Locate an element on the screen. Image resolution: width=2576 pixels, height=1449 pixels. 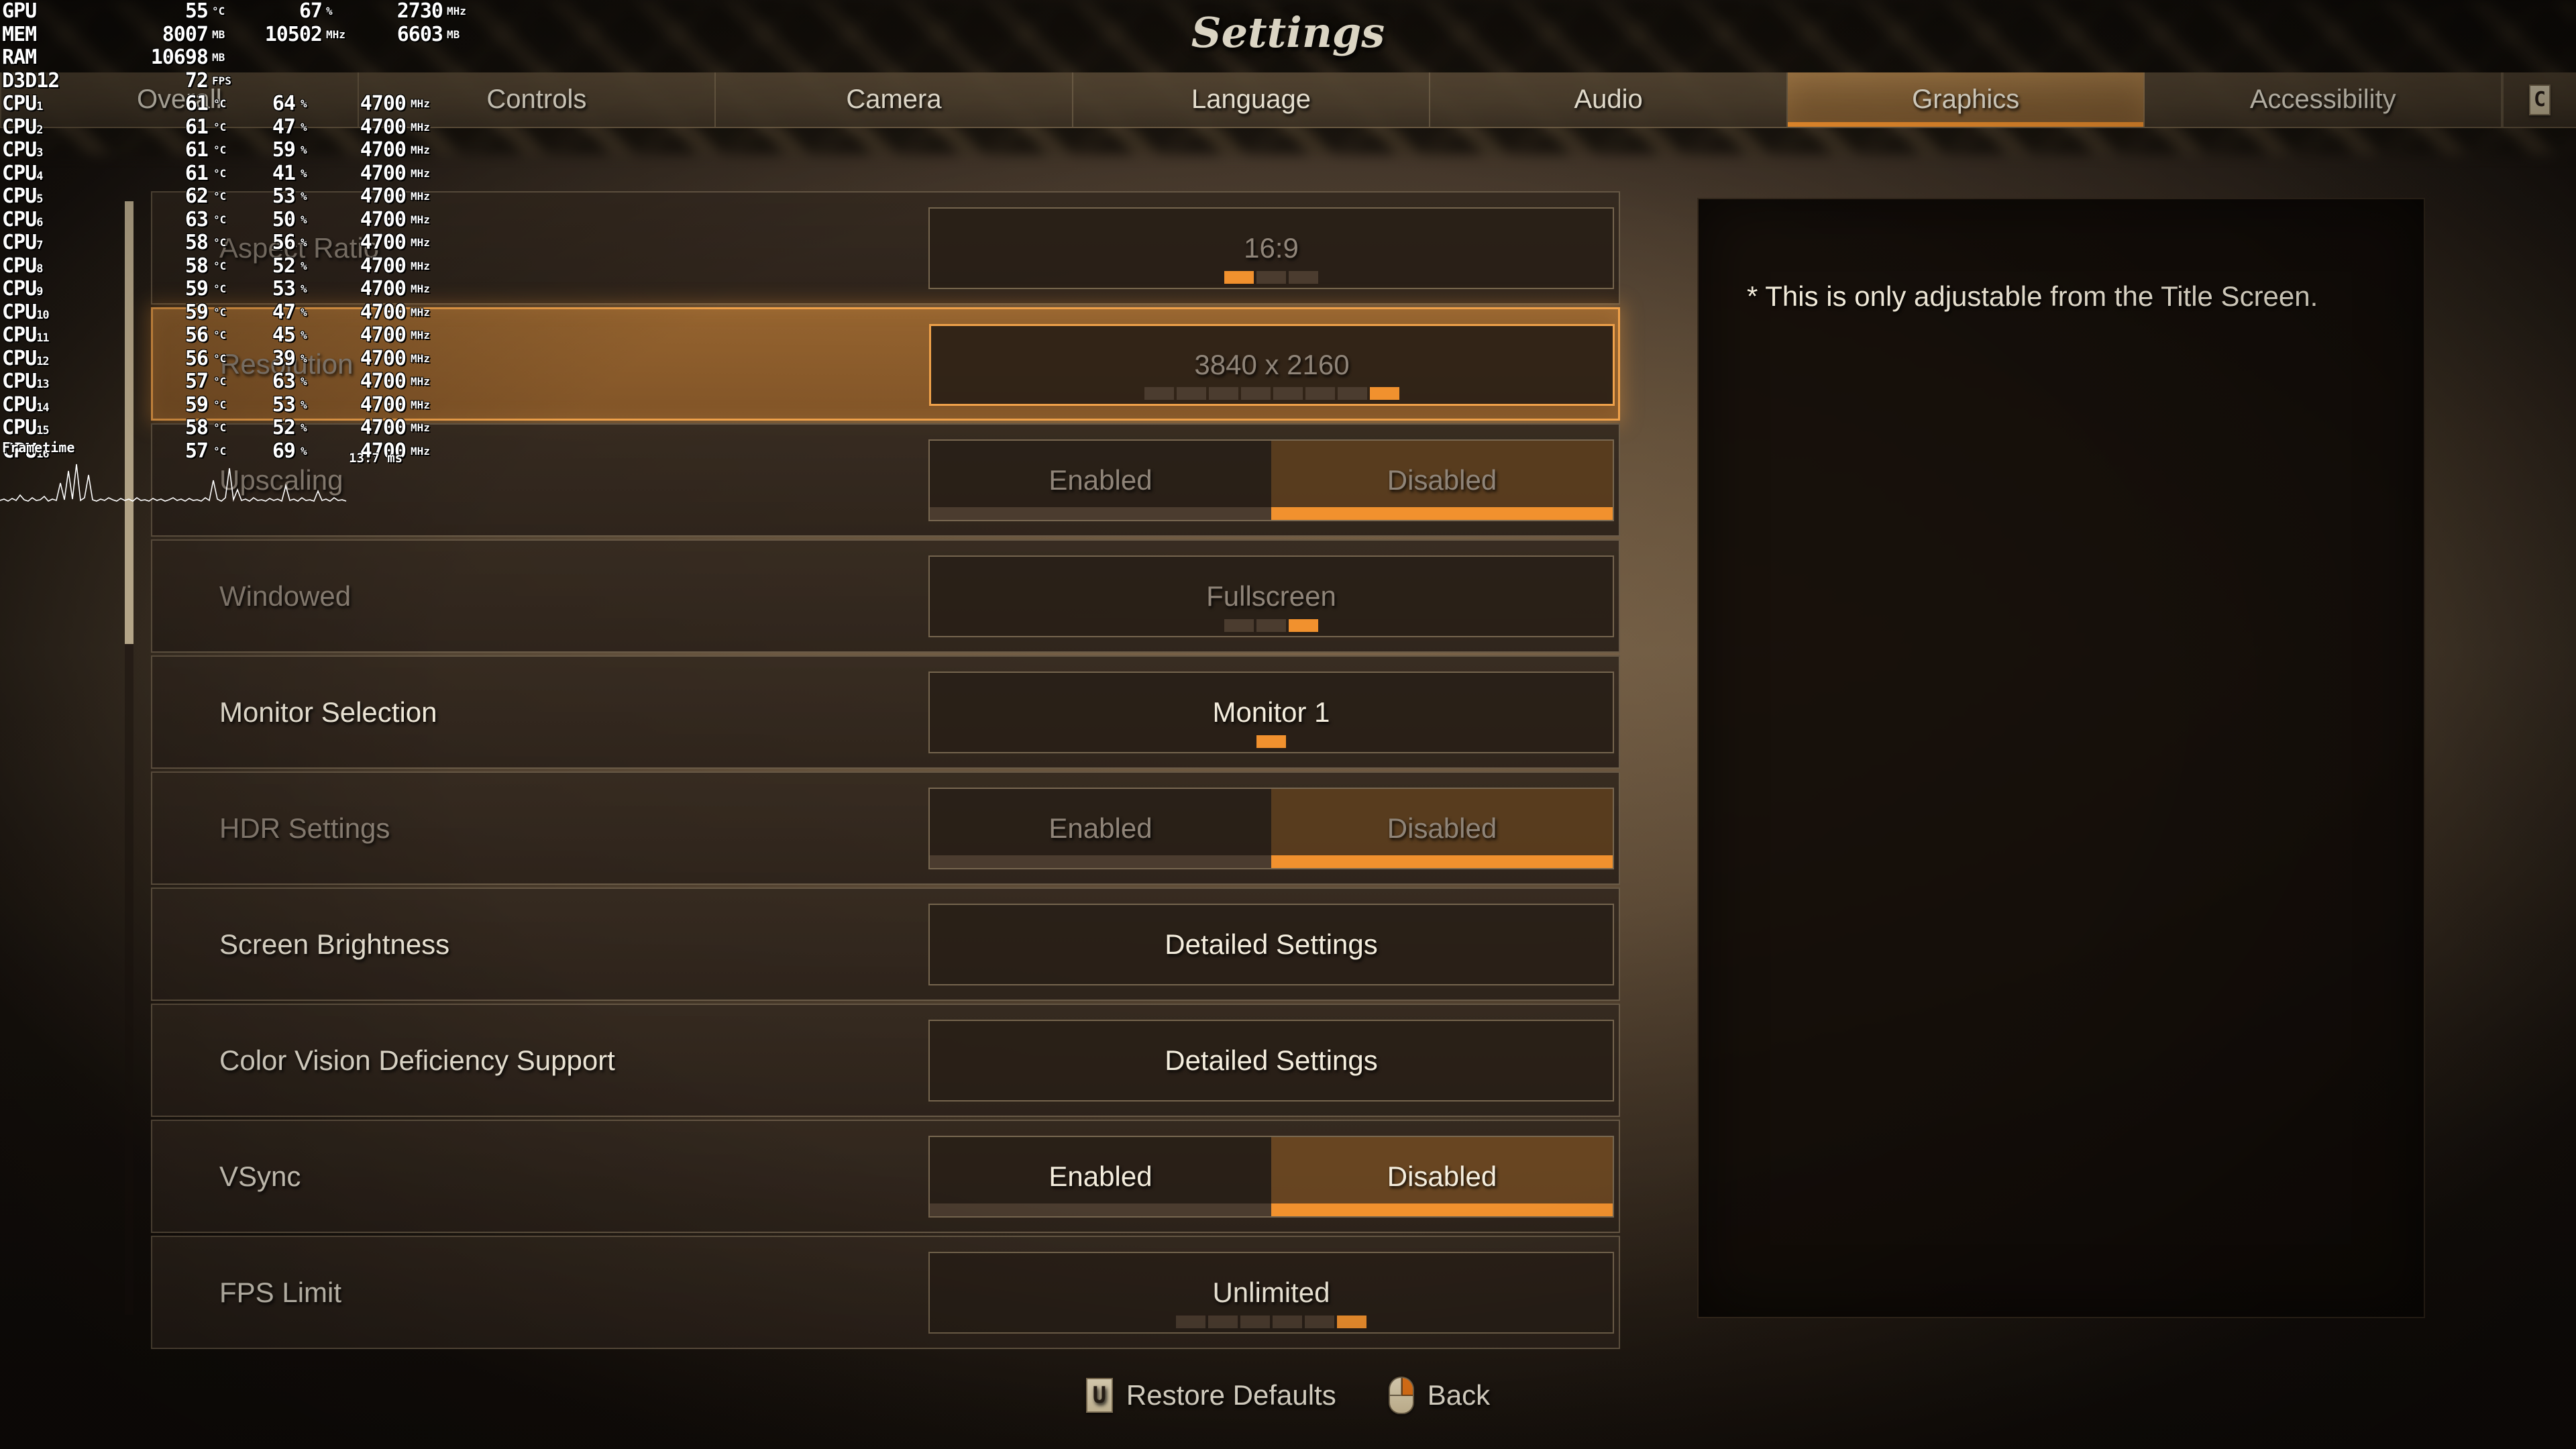
setting-value-box-color-vision-deficiency-support: Detailed Settings is located at coordinates (1271, 1061).